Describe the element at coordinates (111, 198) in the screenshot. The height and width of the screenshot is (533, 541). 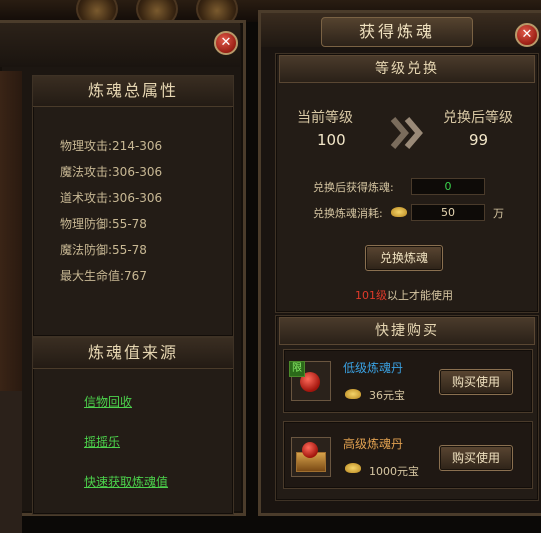
I see `stat-row: 道术攻击:306-306` at that location.